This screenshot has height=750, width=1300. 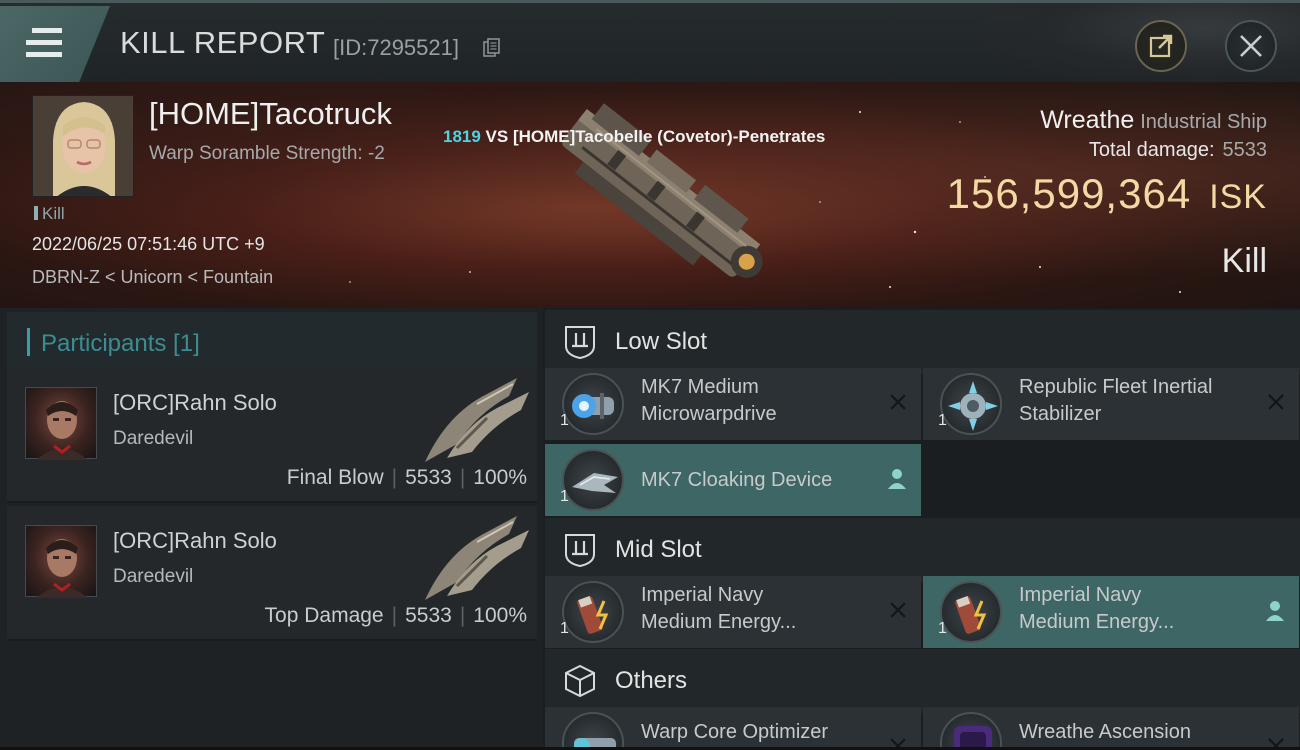 I want to click on close-icon, so click(x=1251, y=46).